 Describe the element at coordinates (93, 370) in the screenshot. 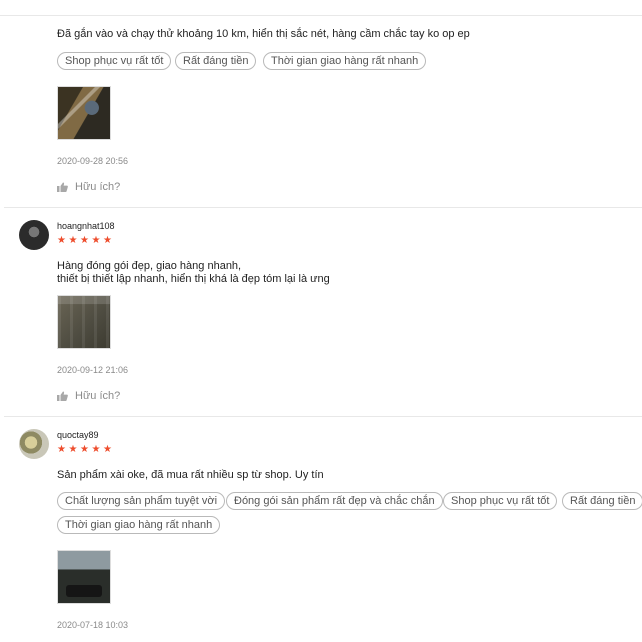

I see `review-date: 2020-09-12 21:06` at that location.